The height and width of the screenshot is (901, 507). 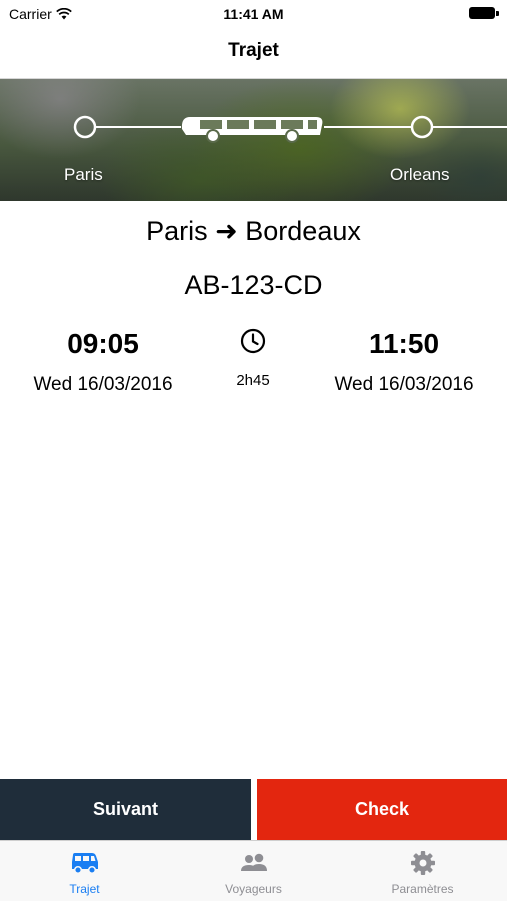 I want to click on arrival-time: 11:50, so click(x=404, y=343).